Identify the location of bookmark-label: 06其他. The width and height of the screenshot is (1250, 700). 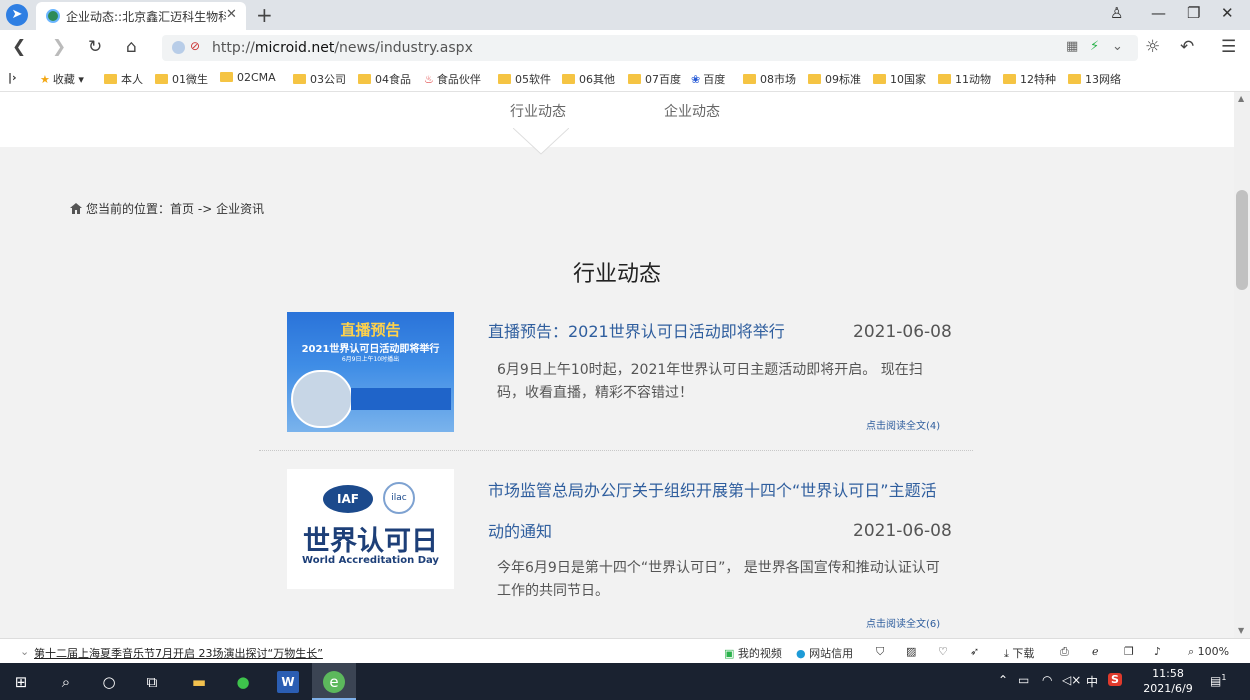
(597, 79).